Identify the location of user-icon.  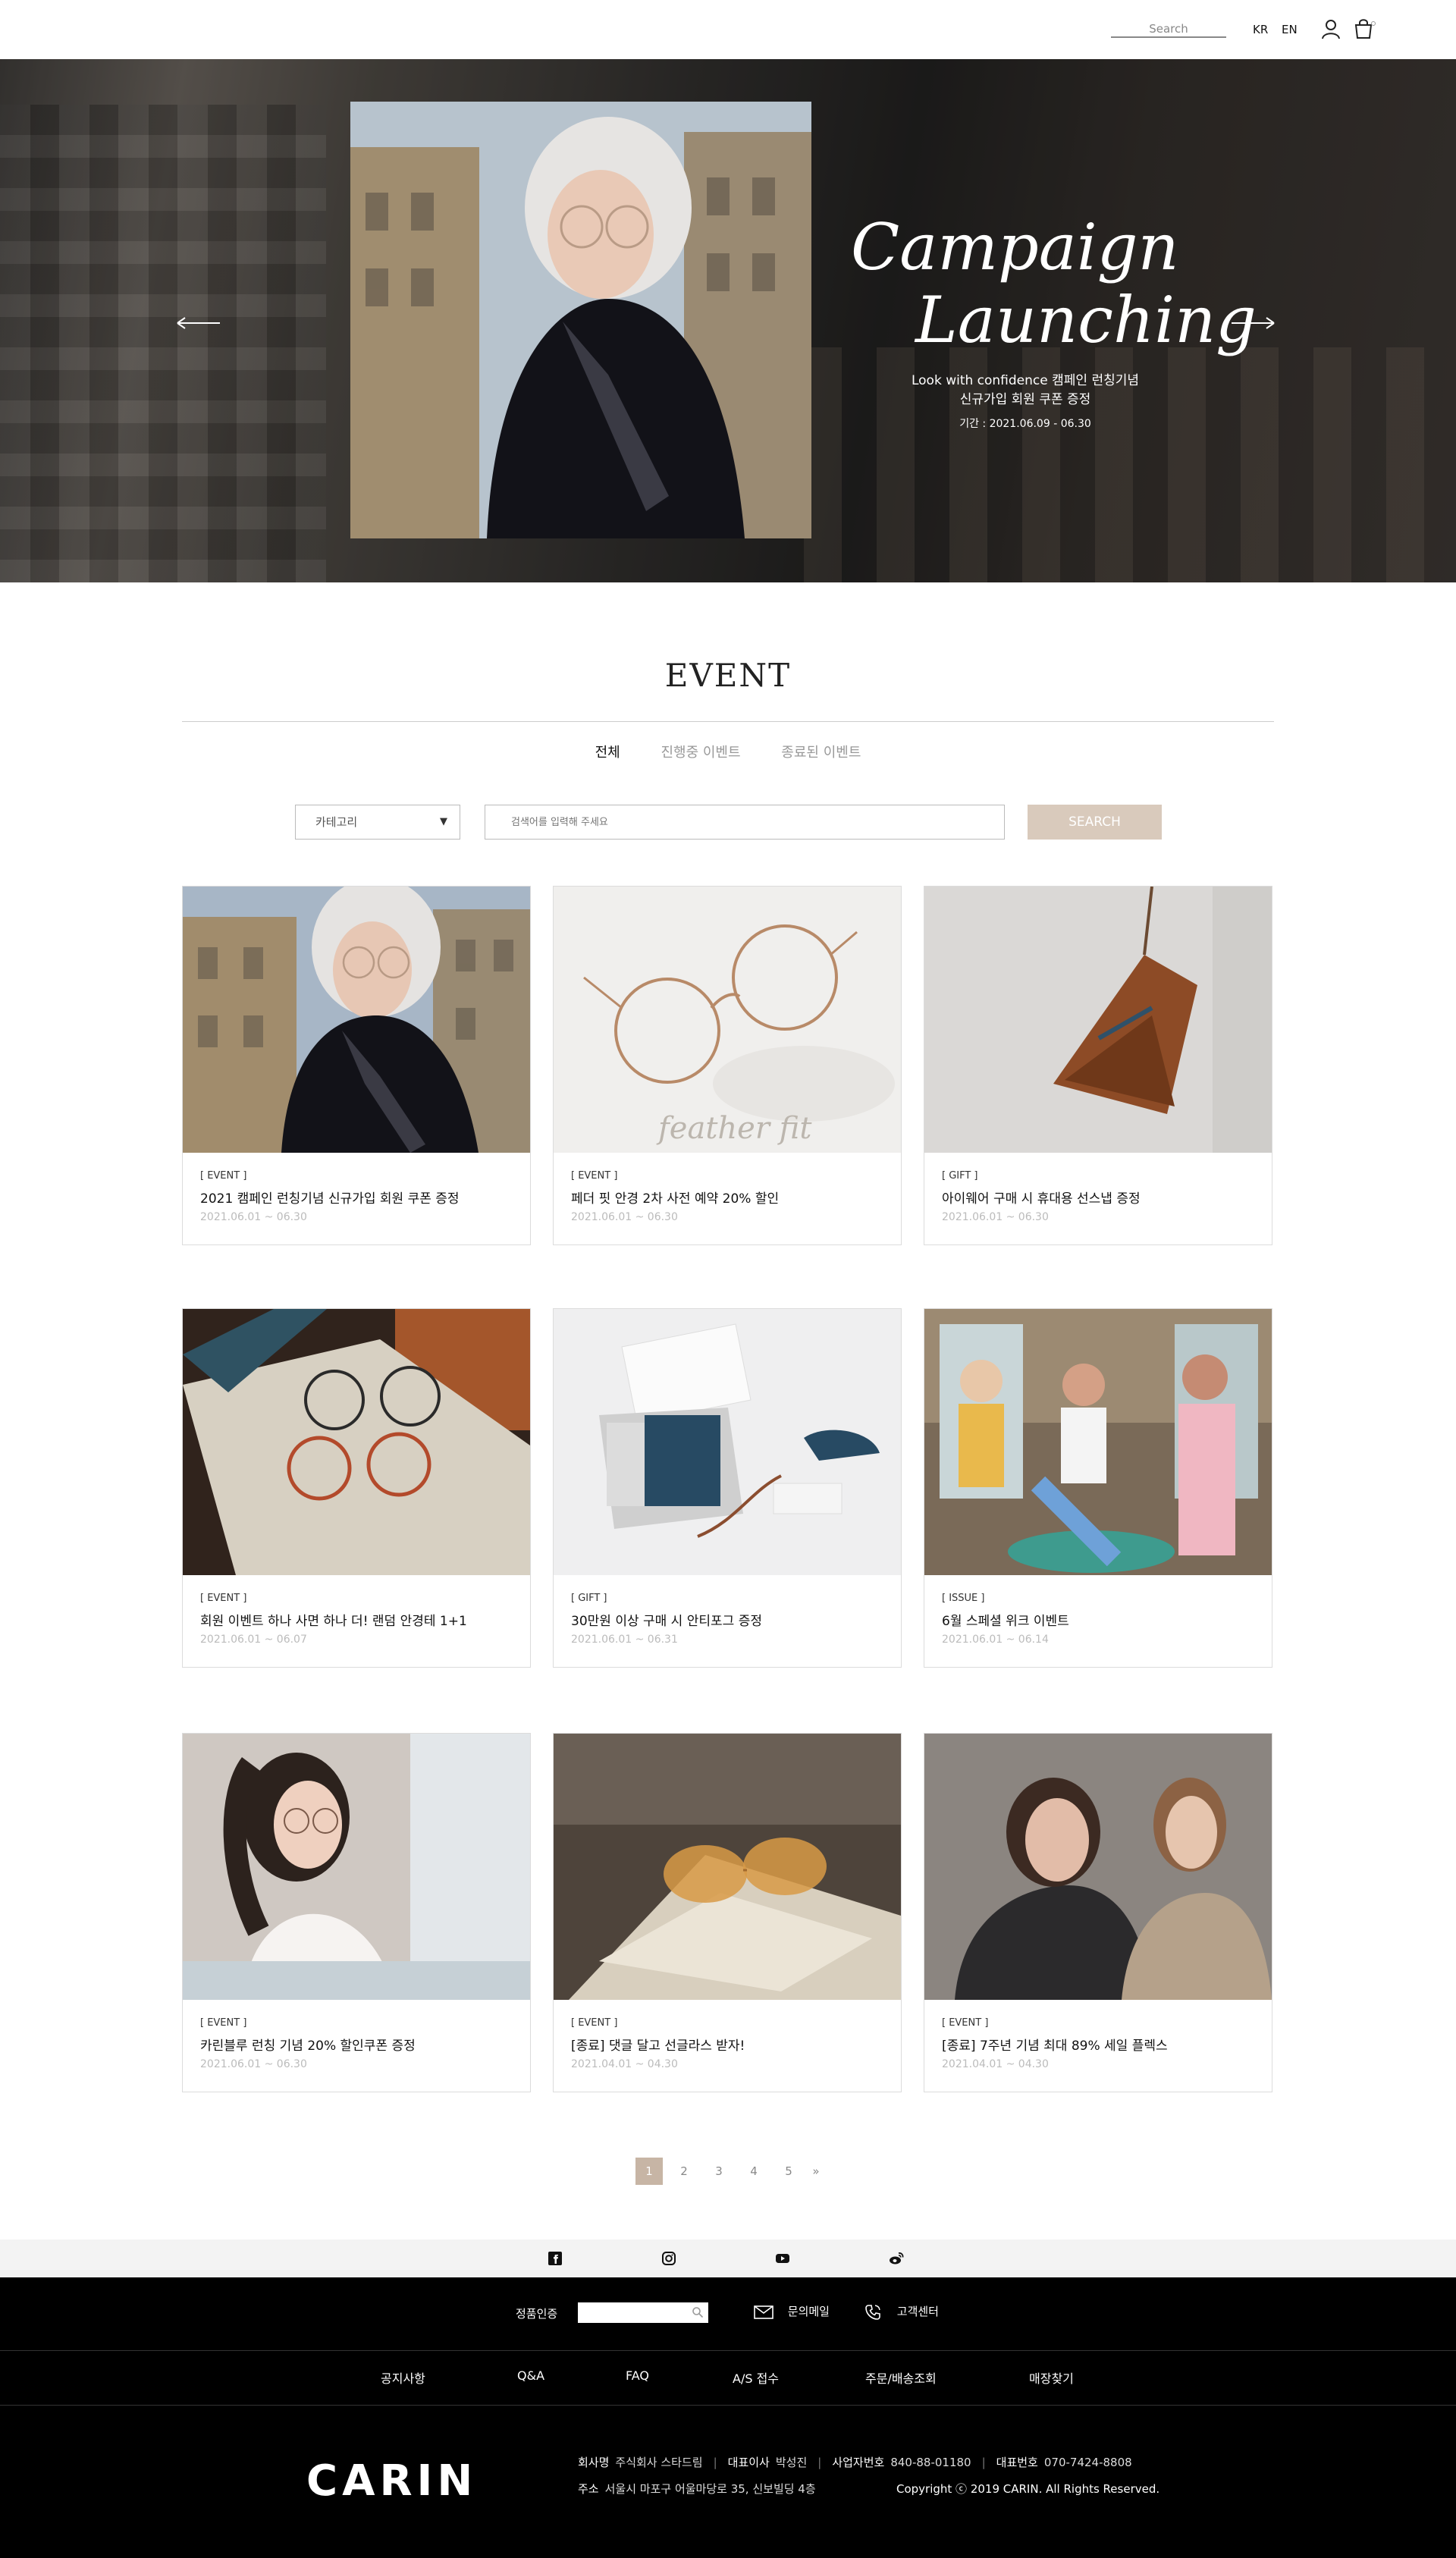
(1331, 28).